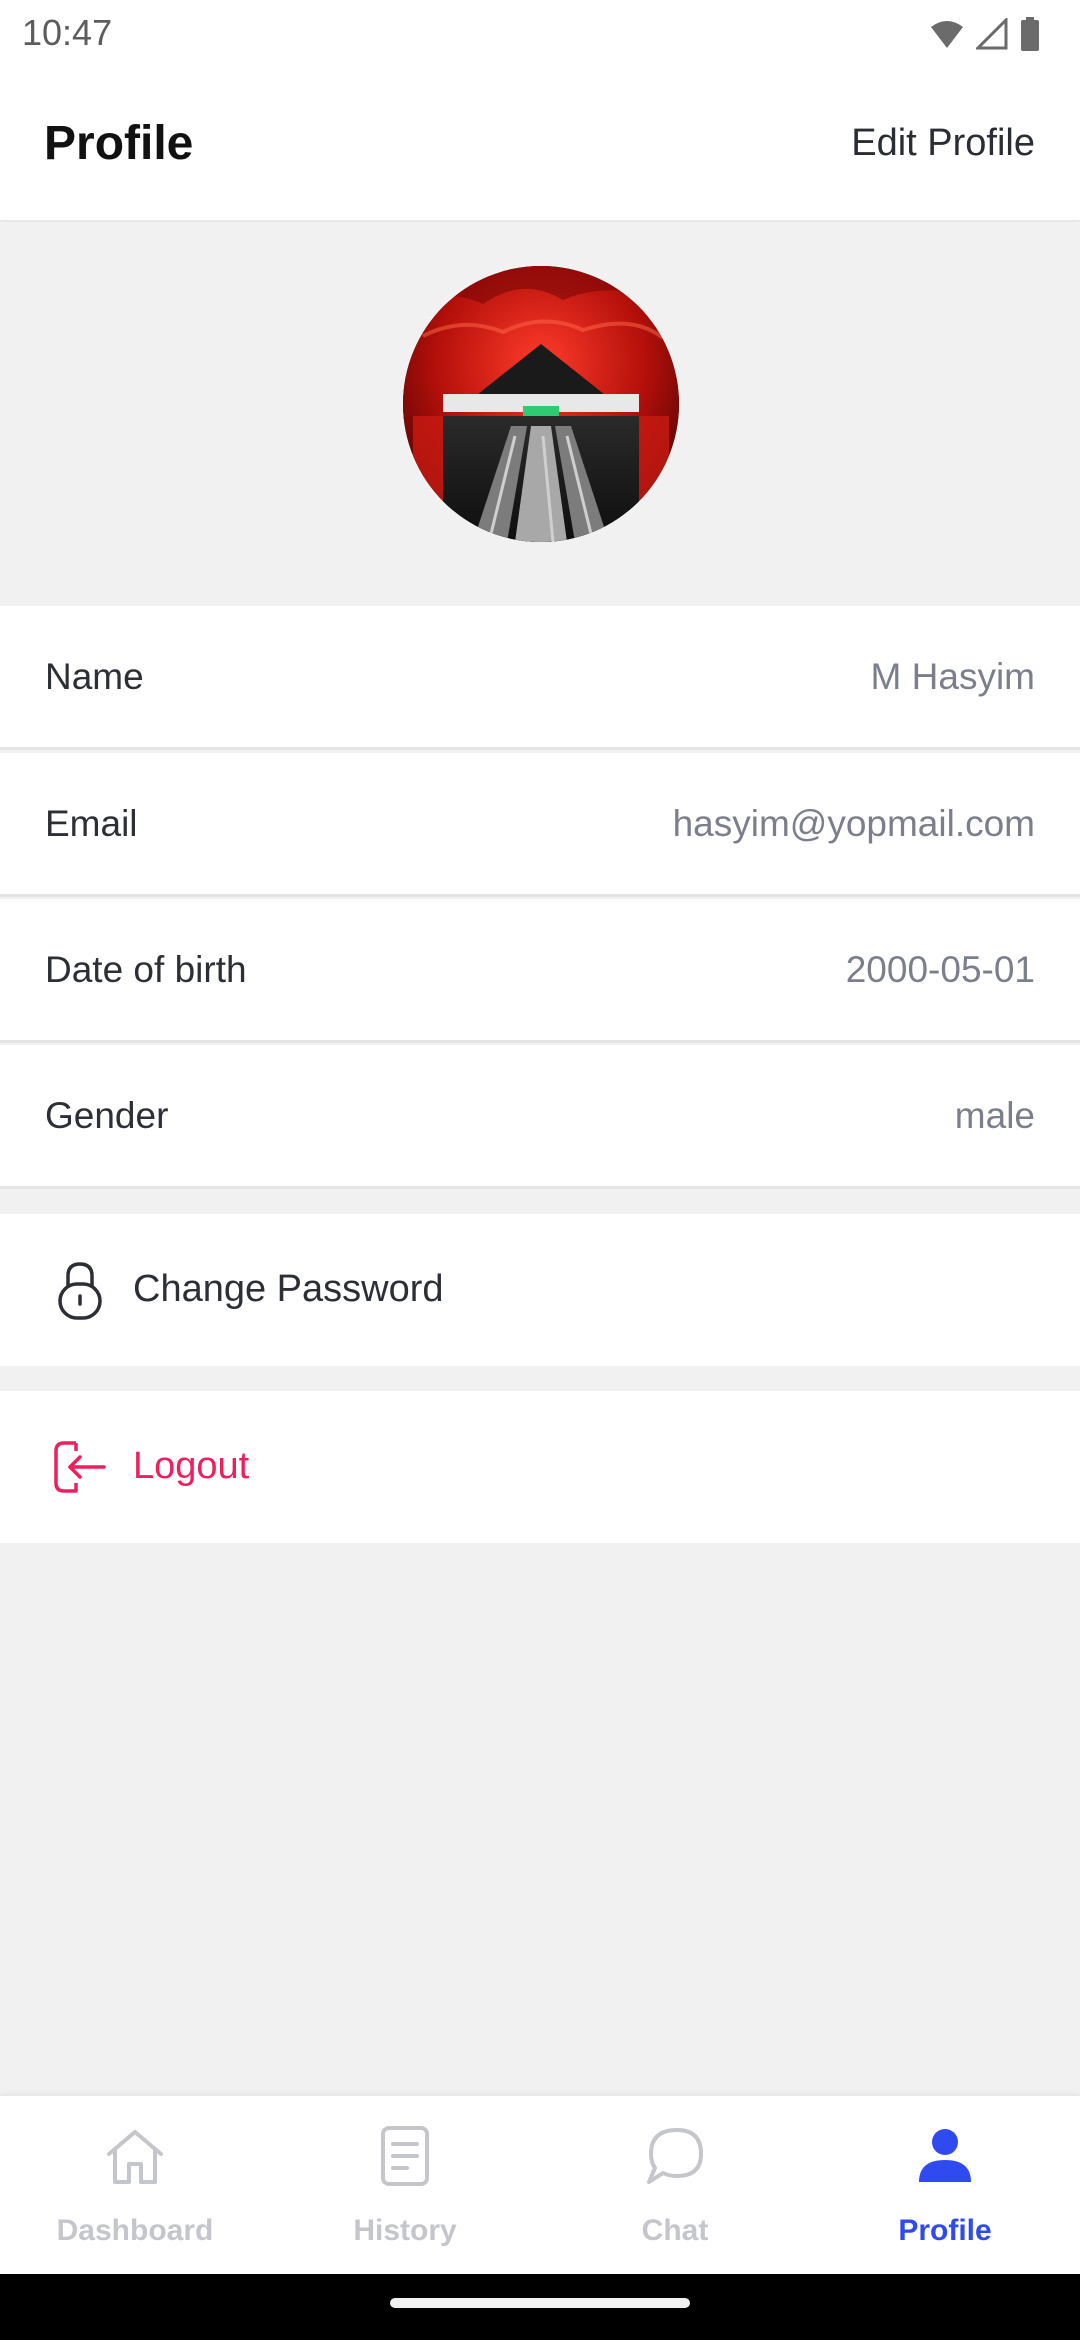 The width and height of the screenshot is (1080, 2340). What do you see at coordinates (540, 678) in the screenshot?
I see `name-row: Name M Hasyim` at bounding box center [540, 678].